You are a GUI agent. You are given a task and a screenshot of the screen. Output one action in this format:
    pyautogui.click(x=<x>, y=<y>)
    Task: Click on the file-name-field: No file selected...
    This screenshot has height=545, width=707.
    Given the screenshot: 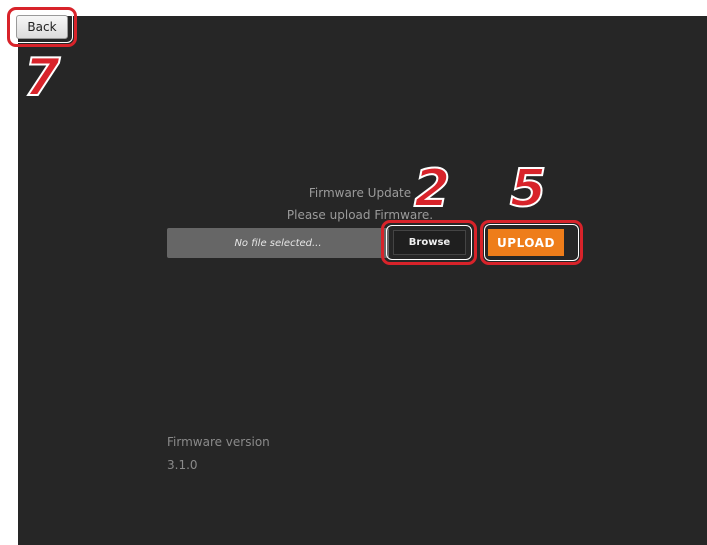 What is the action you would take?
    pyautogui.click(x=278, y=243)
    